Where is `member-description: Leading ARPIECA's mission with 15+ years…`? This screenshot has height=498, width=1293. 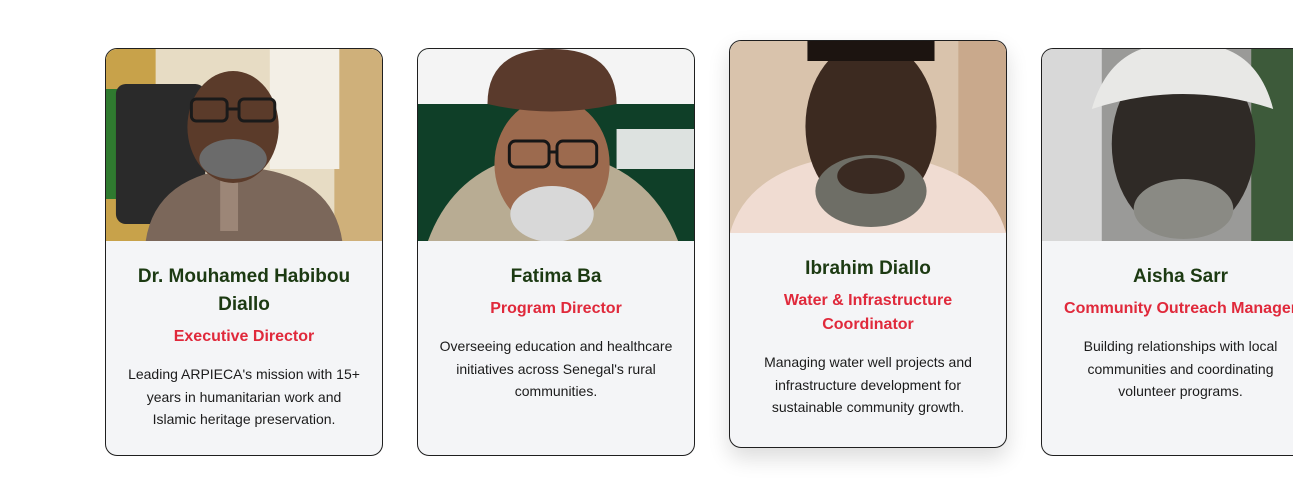
member-description: Leading ARPIECA's mission with 15+ years… is located at coordinates (244, 396).